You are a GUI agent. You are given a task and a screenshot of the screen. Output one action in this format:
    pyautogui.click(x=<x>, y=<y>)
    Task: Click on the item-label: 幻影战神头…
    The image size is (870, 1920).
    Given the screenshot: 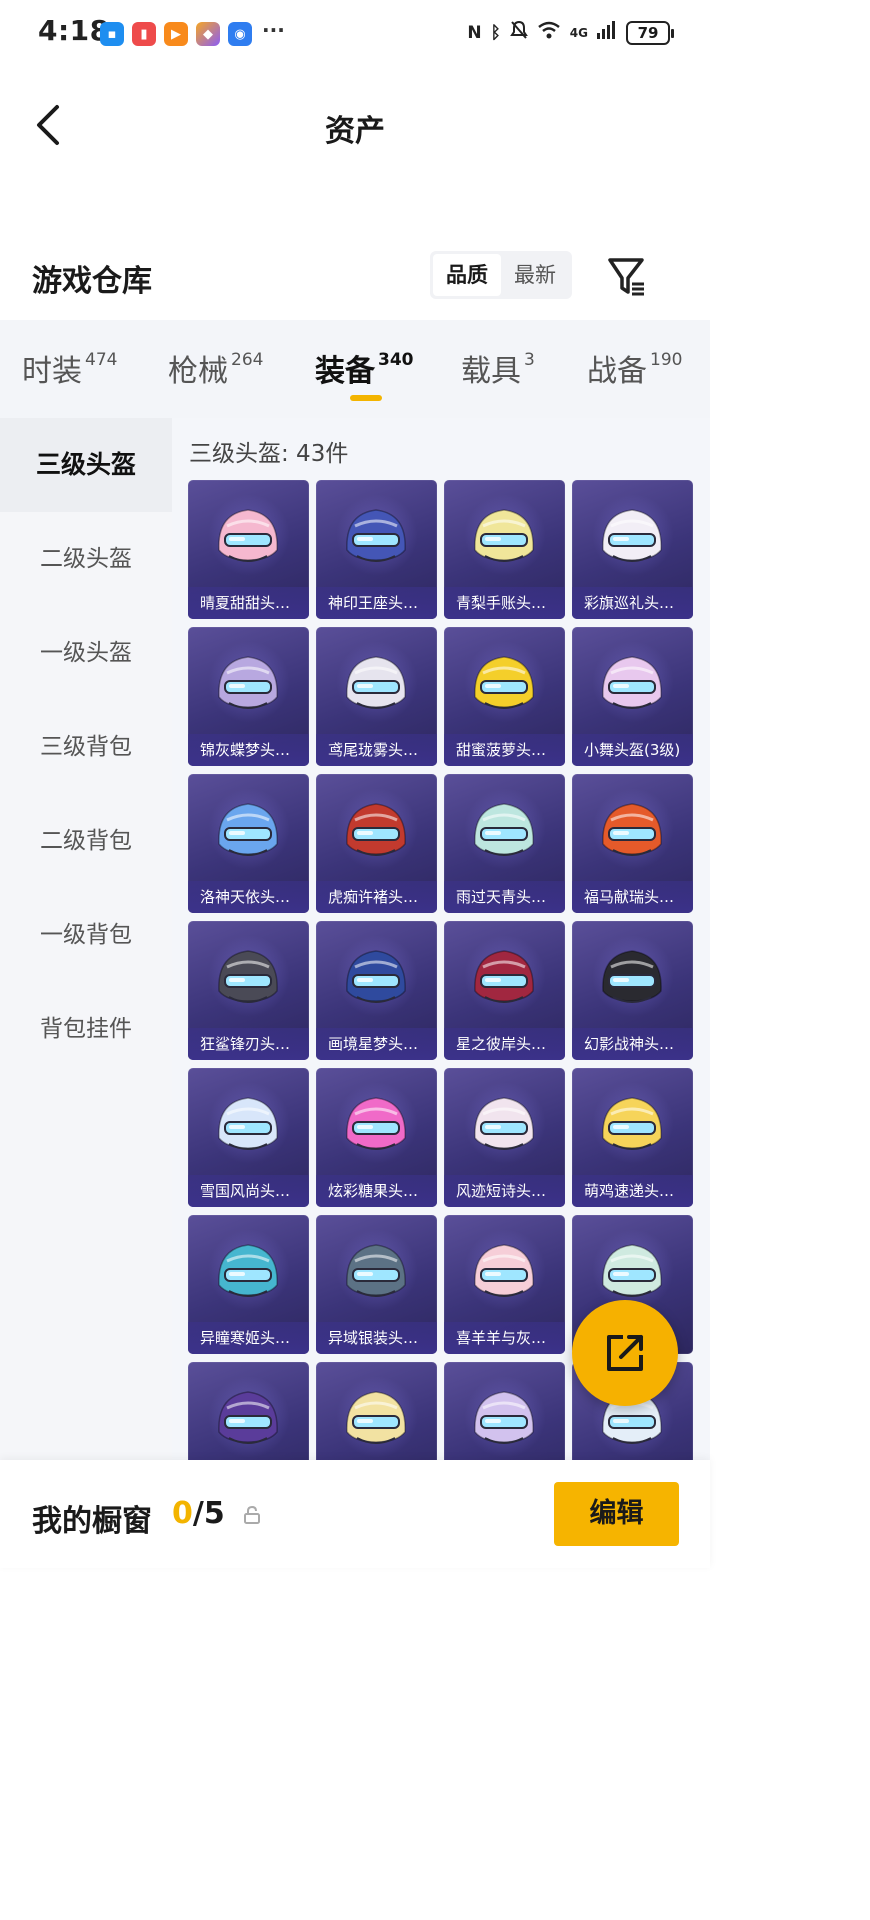 What is the action you would take?
    pyautogui.click(x=632, y=1044)
    